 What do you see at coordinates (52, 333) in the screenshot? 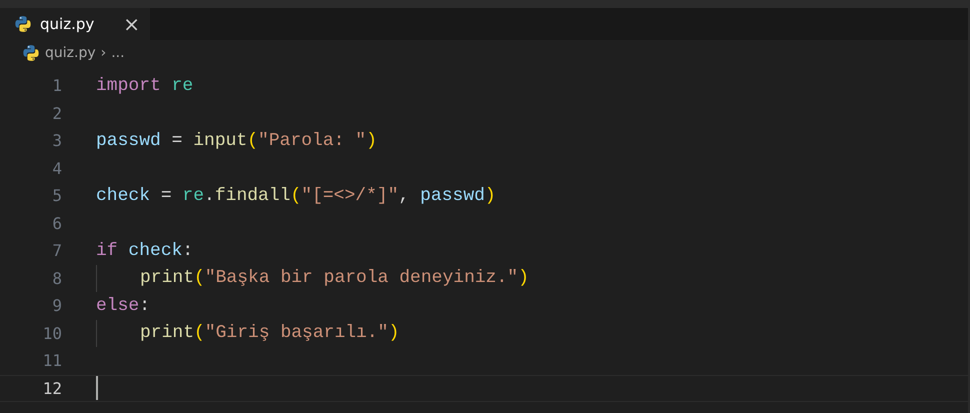
I see `line-number: 10` at bounding box center [52, 333].